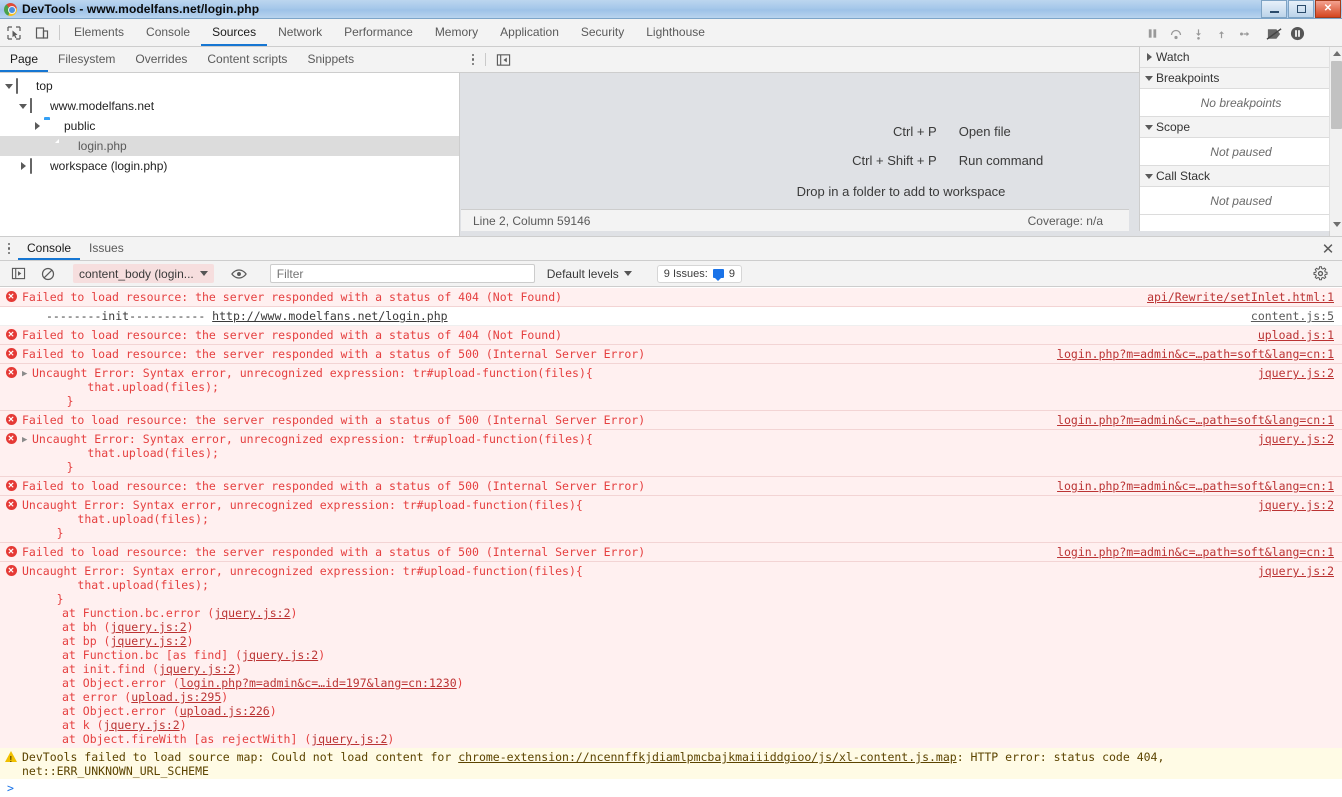 The height and width of the screenshot is (797, 1342). I want to click on section-call-stack: Call Stack, so click(1241, 176).